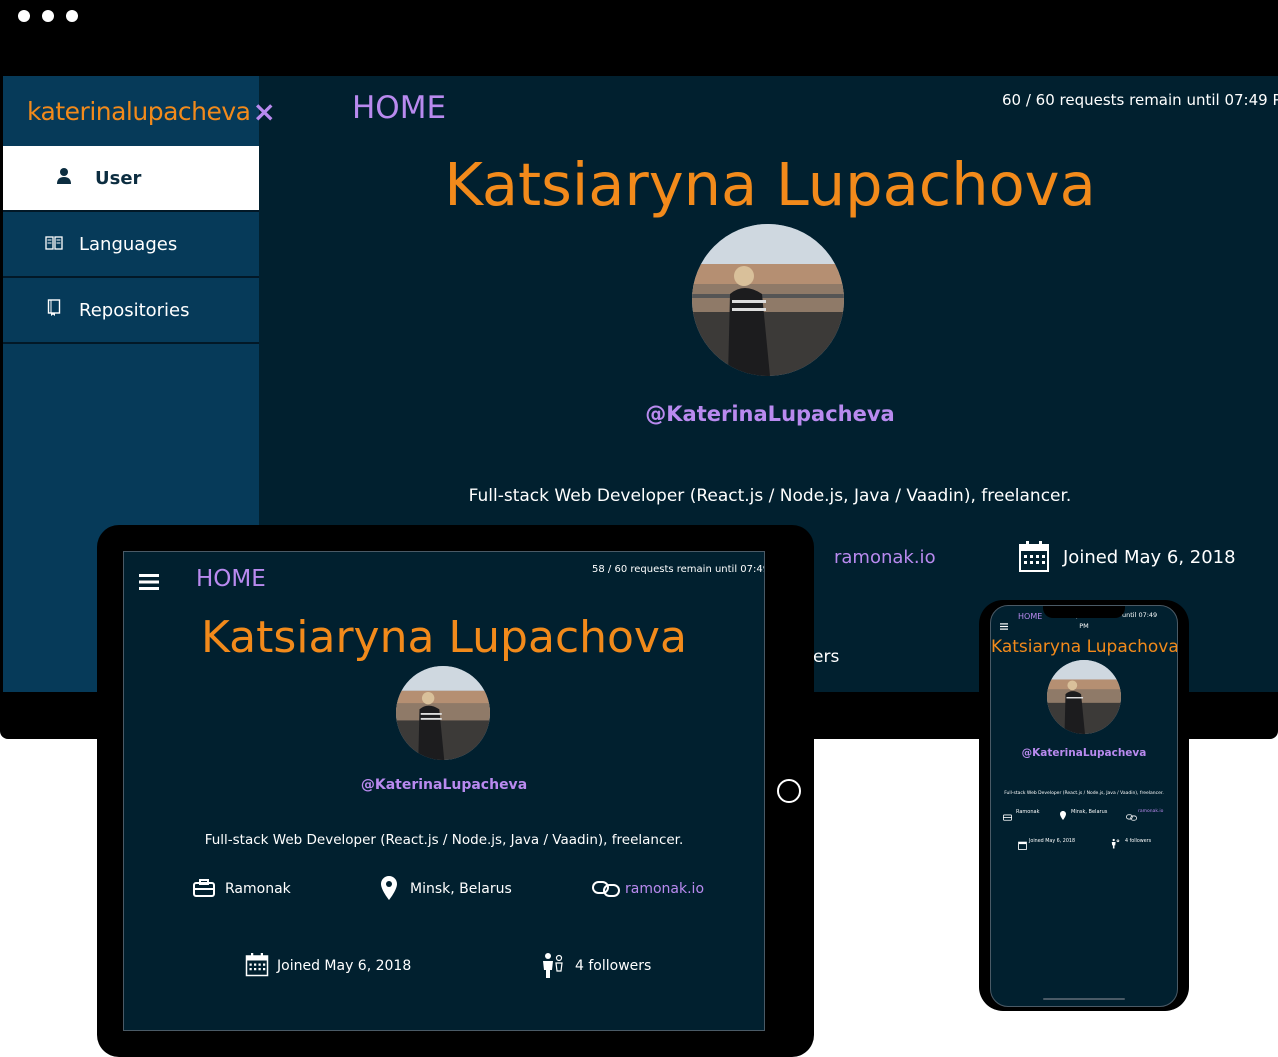 This screenshot has height=1057, width=1278. What do you see at coordinates (1084, 612) in the screenshot?
I see `phone-notch` at bounding box center [1084, 612].